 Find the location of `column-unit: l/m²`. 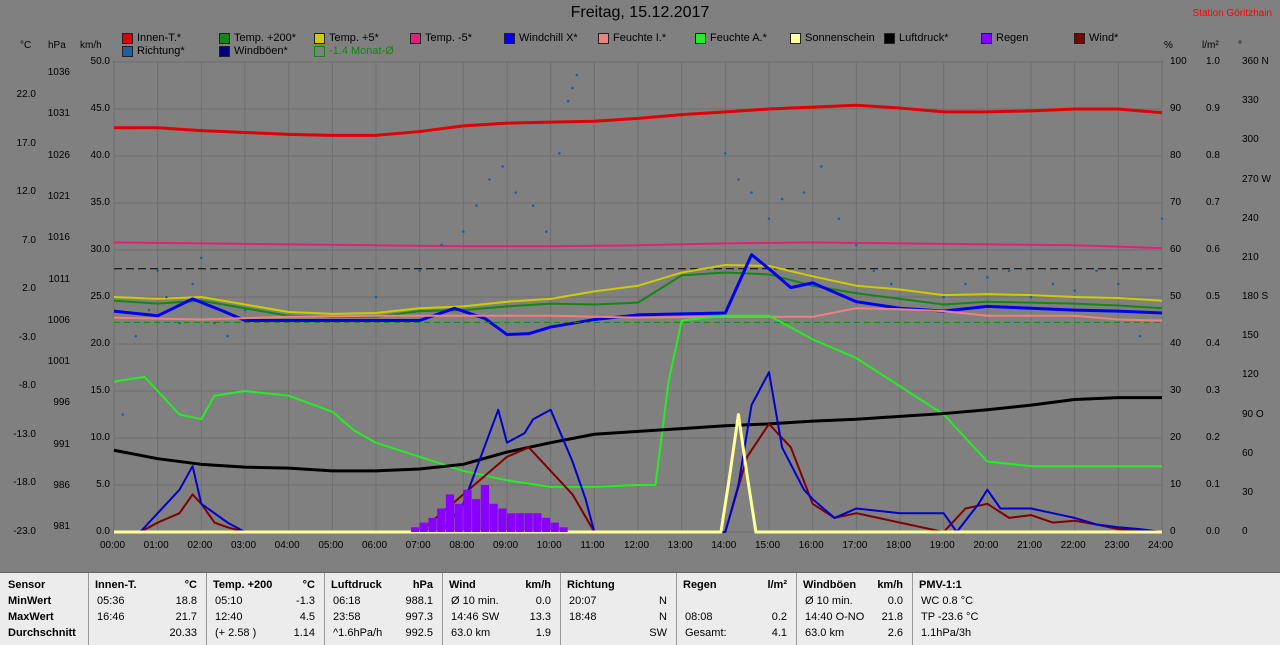

column-unit: l/m² is located at coordinates (777, 585).